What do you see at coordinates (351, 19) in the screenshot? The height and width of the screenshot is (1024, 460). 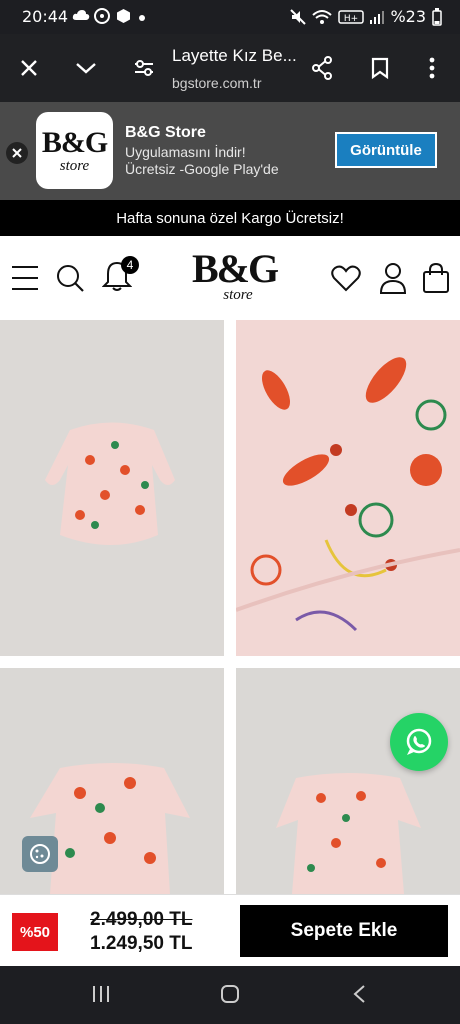 I see `svg-text: H+` at bounding box center [351, 19].